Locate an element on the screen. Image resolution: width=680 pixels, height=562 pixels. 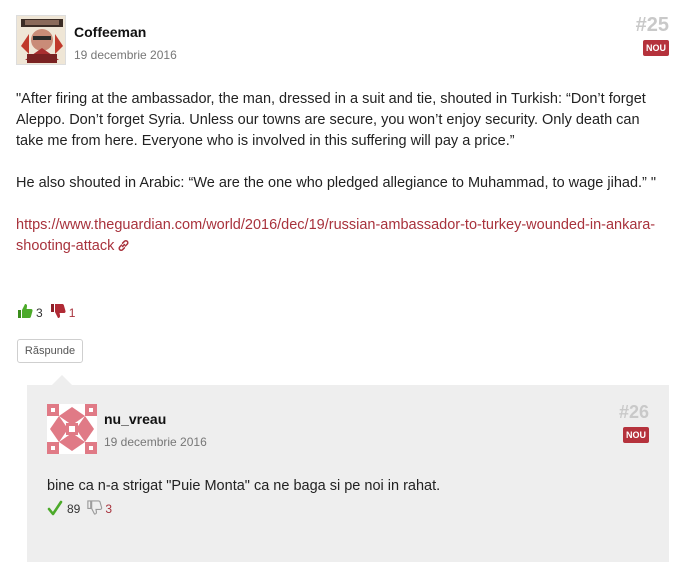
post-number: #26 is located at coordinates (634, 412).